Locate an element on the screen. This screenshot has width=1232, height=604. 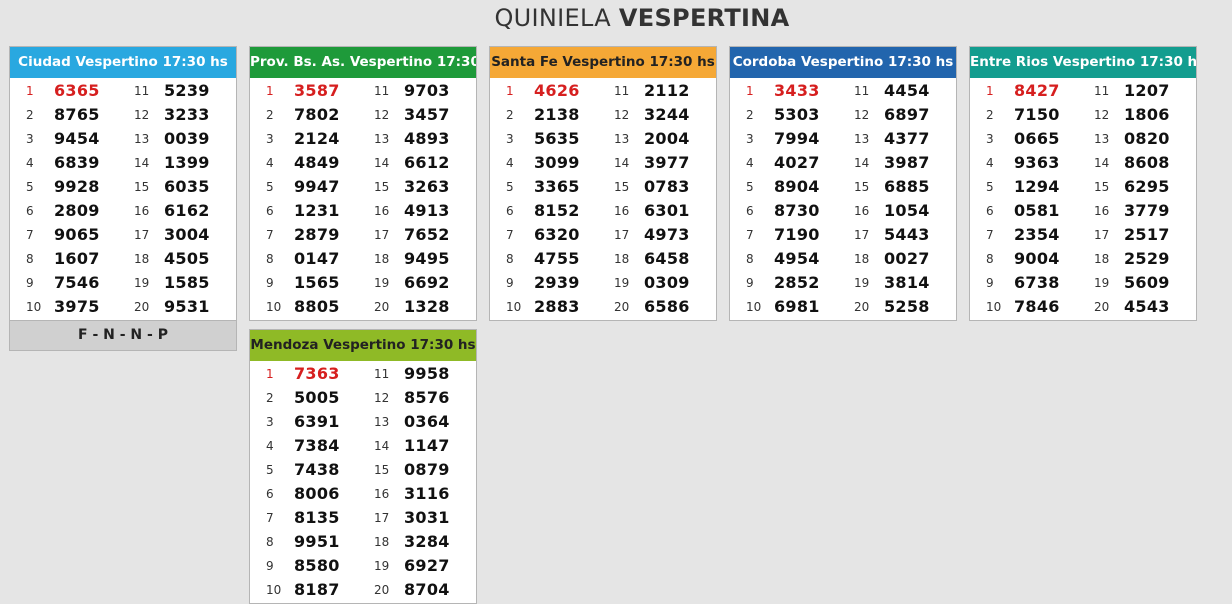
drawn-number: 1806 is located at coordinates (1147, 114).